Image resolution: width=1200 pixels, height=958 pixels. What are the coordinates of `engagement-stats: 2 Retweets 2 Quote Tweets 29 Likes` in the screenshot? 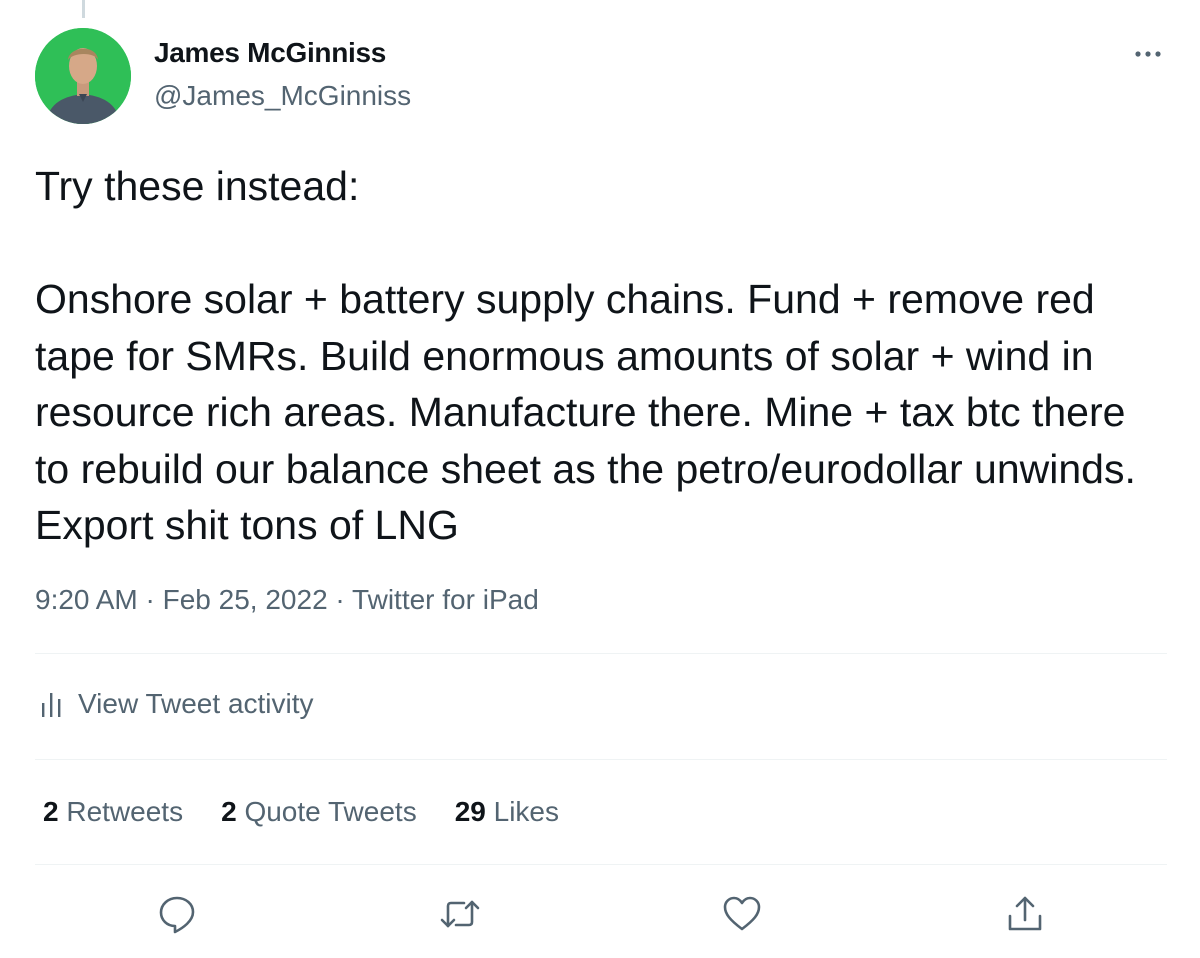 It's located at (320, 812).